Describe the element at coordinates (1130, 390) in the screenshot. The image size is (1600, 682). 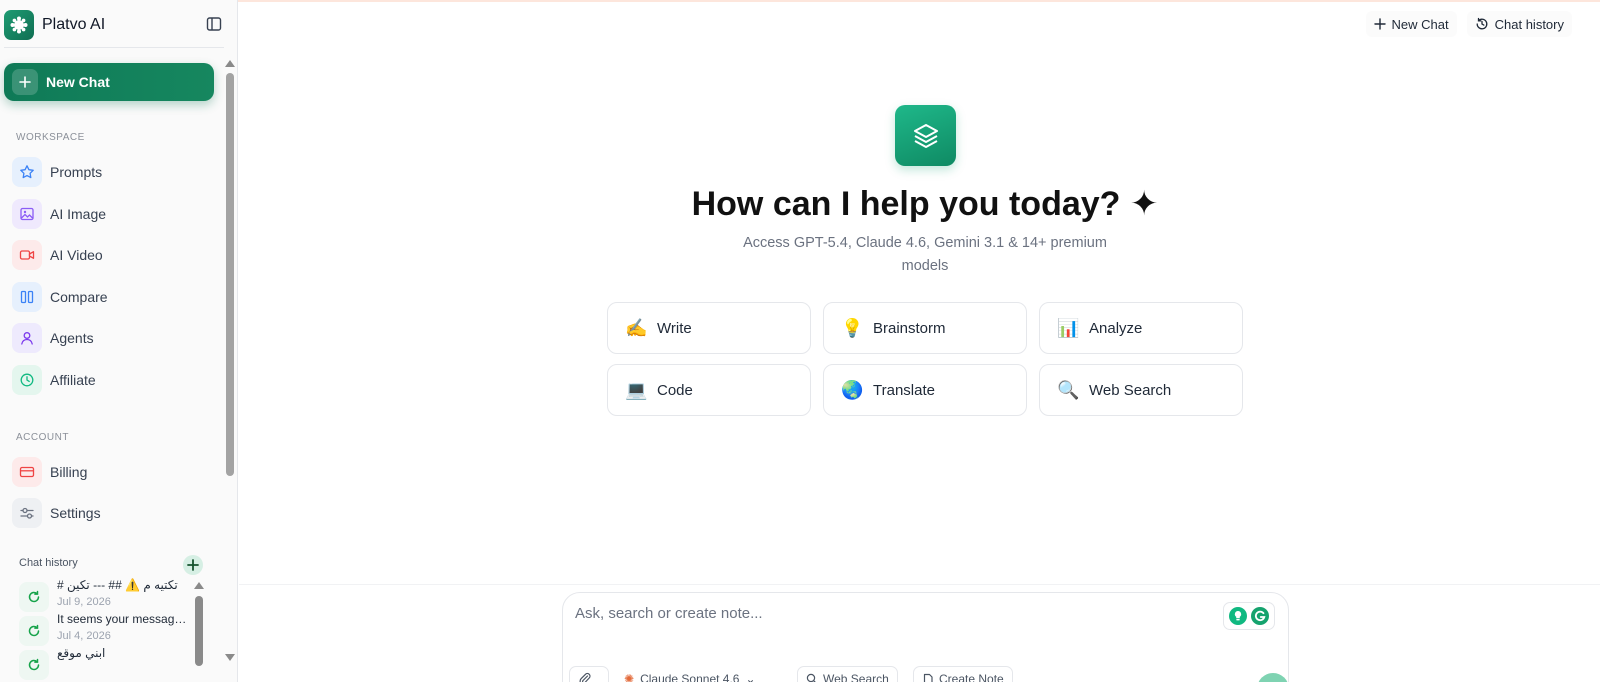
I see `action-label: Web Search` at that location.